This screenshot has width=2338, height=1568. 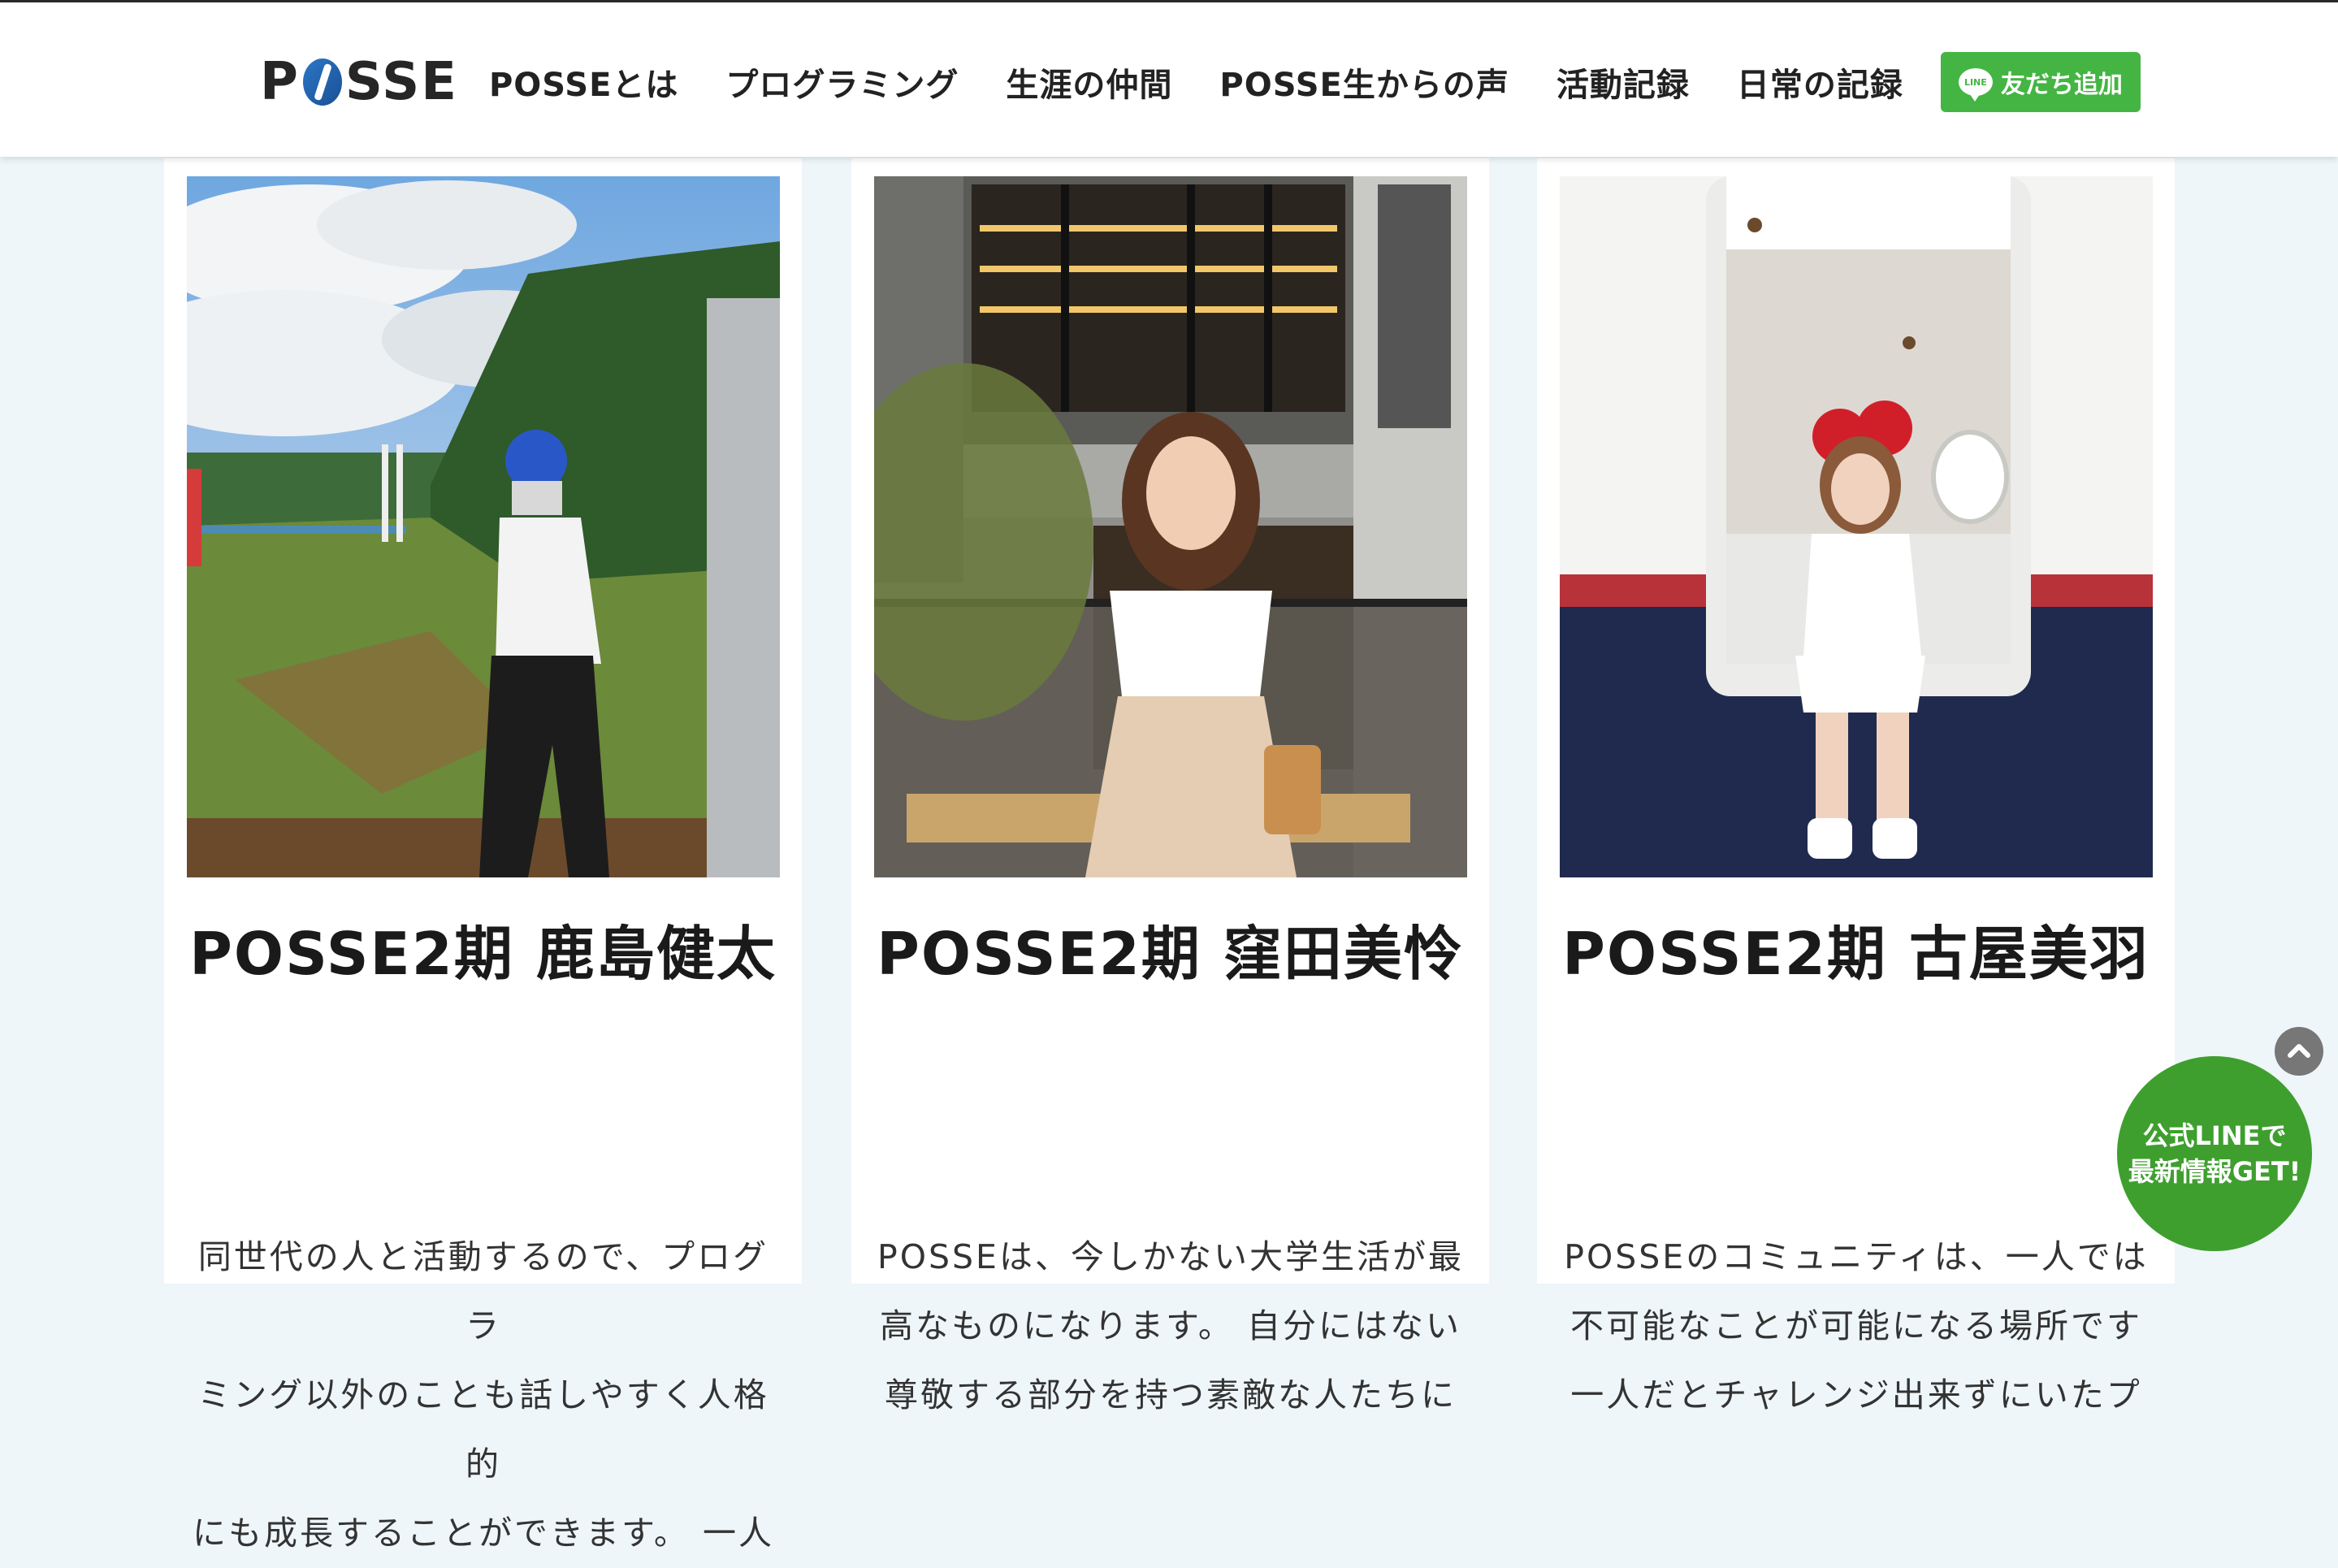 I want to click on photo-cafe-storefront, so click(x=1170, y=526).